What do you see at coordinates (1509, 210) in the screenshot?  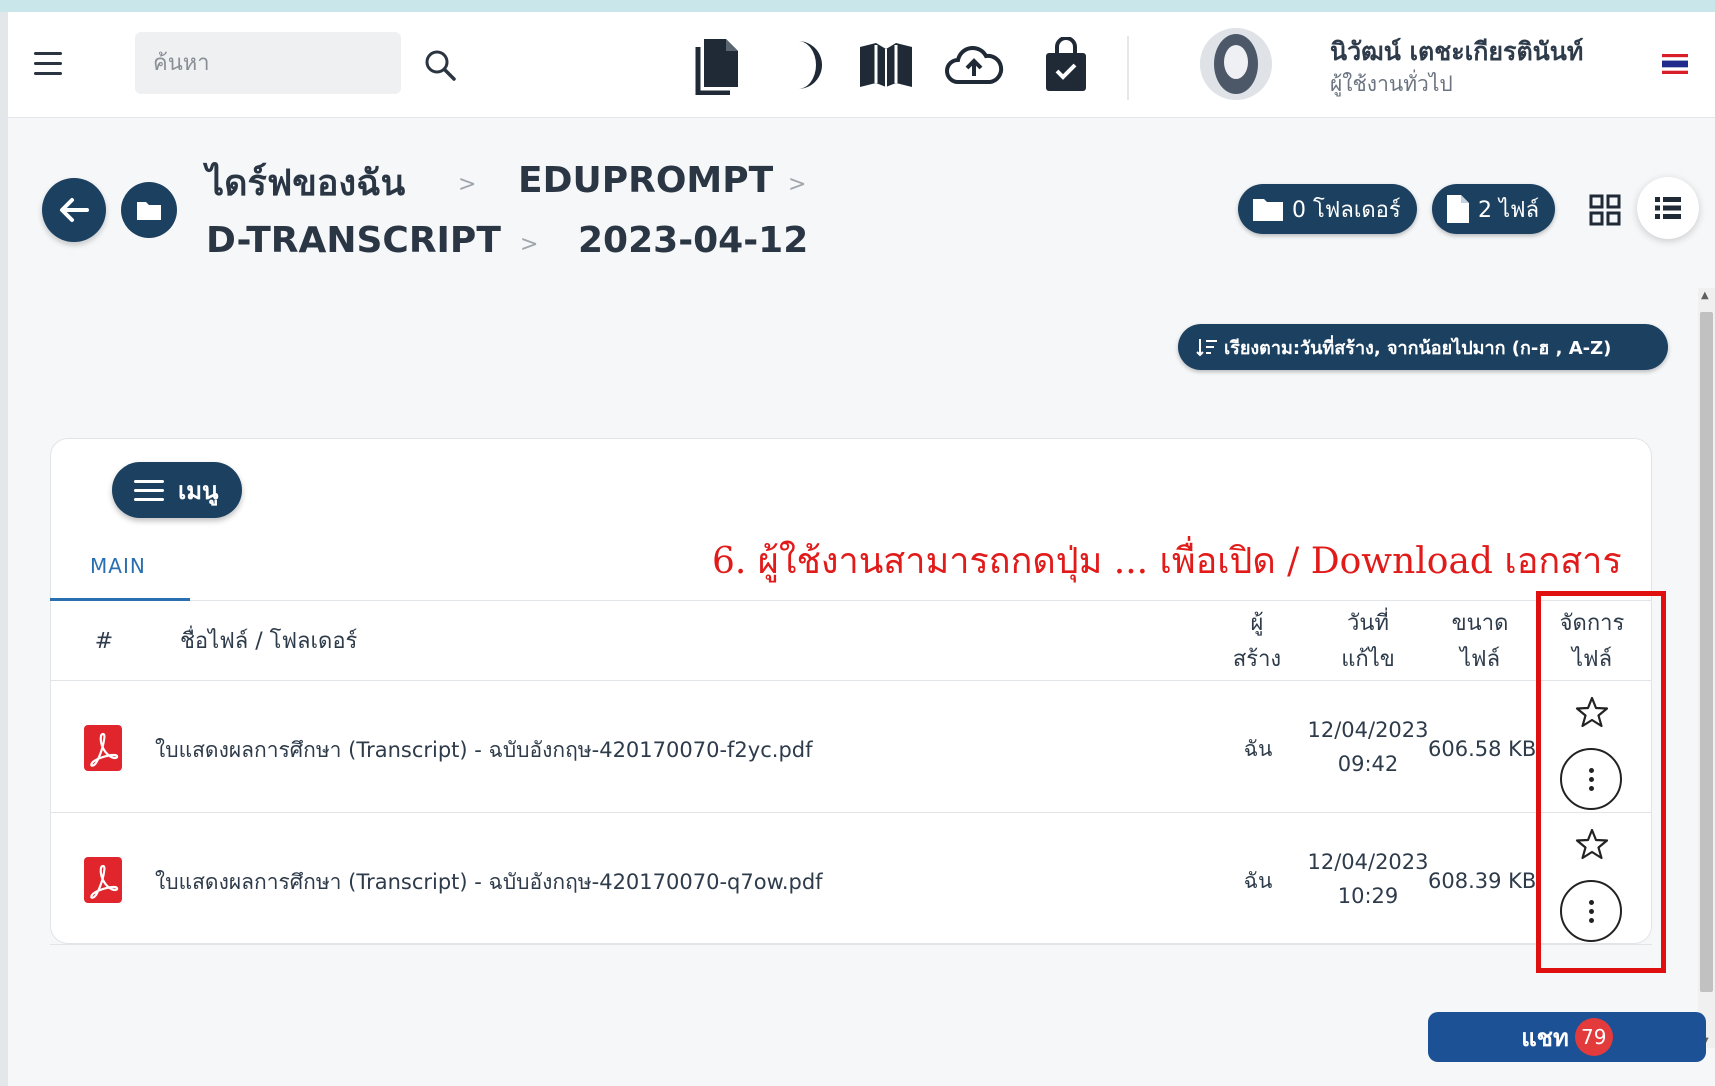 I see `file-count-label: 2 ไฟล์` at bounding box center [1509, 210].